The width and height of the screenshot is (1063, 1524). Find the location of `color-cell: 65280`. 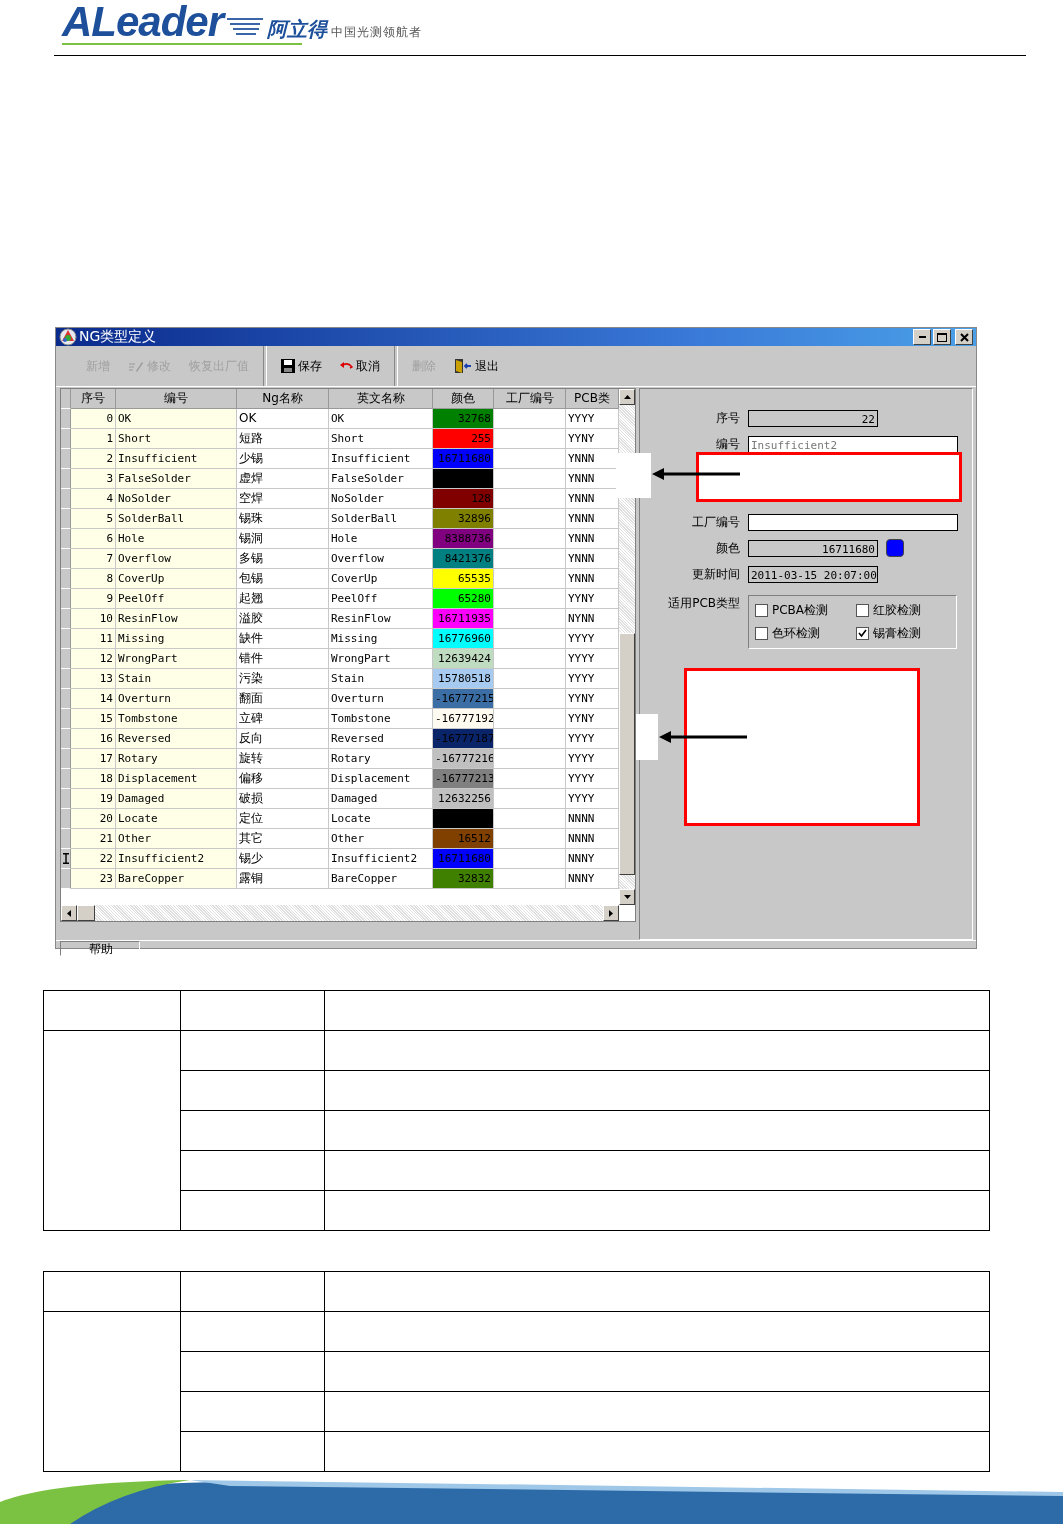

color-cell: 65280 is located at coordinates (463, 599).